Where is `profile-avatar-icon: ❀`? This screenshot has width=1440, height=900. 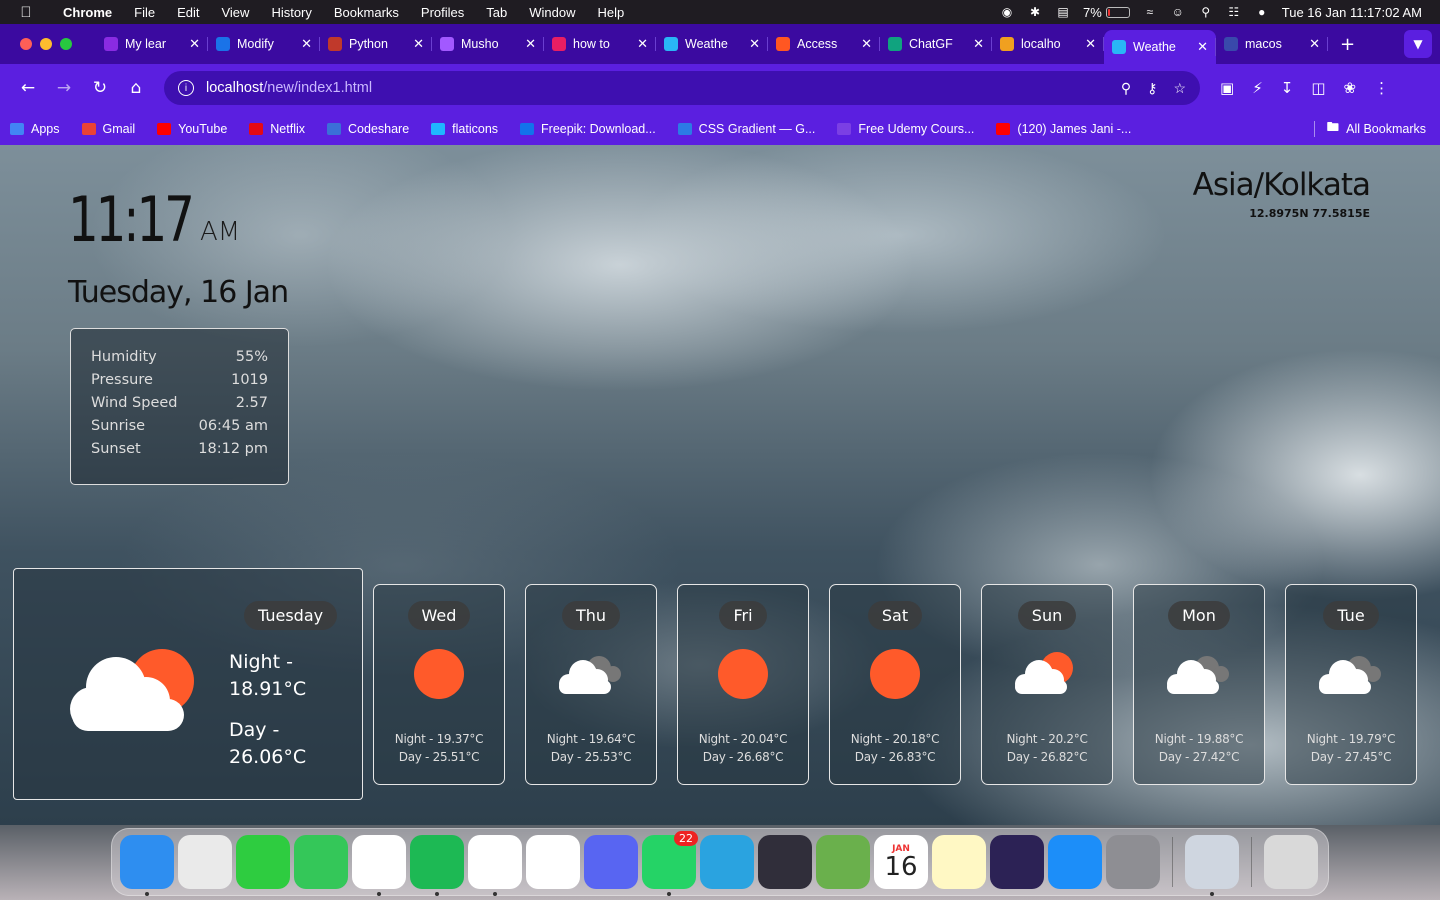 profile-avatar-icon: ❀ is located at coordinates (1350, 88).